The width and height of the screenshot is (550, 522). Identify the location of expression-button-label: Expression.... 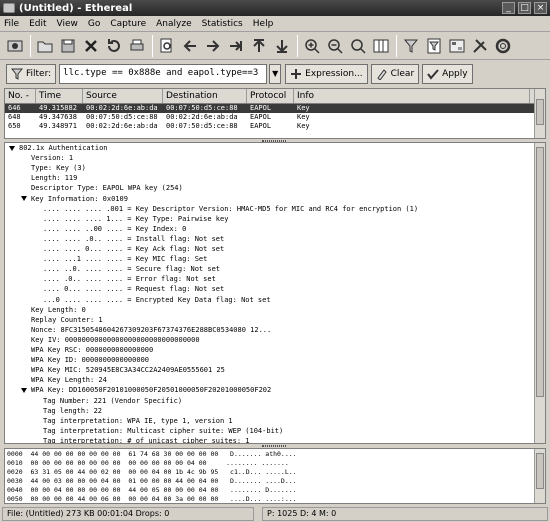
(334, 74).